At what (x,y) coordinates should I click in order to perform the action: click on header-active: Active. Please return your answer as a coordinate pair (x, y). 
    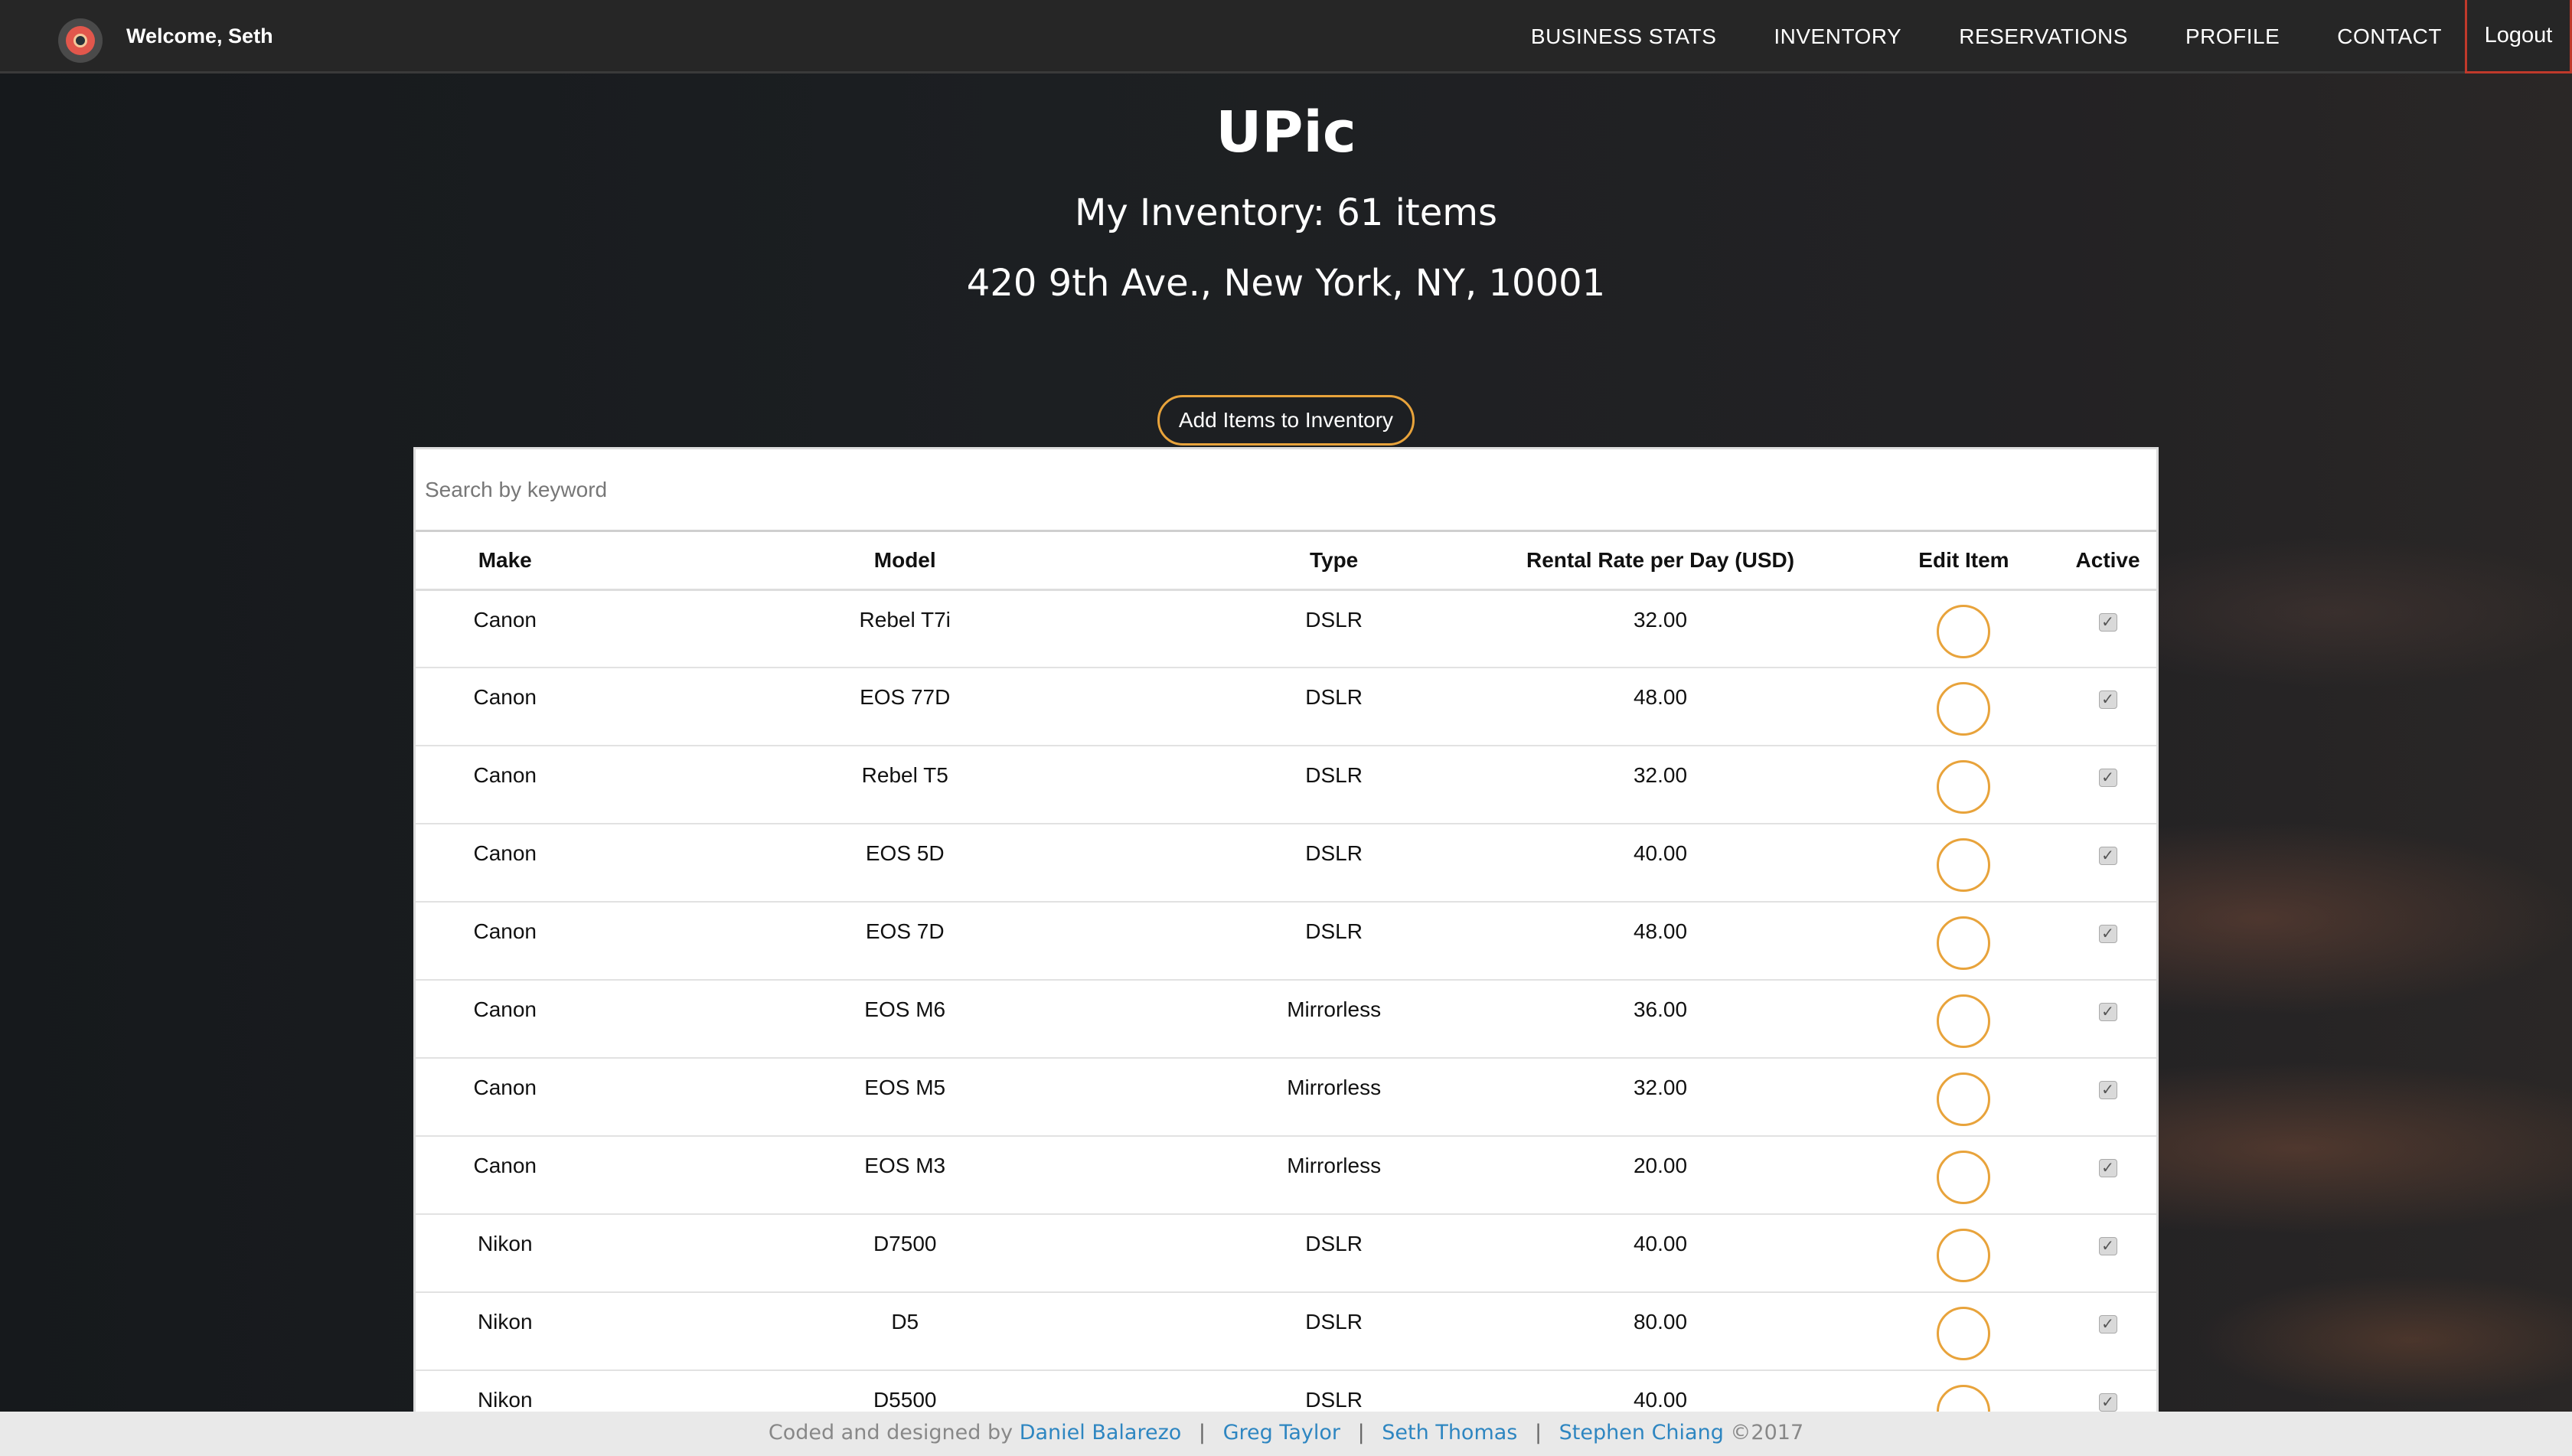
    Looking at the image, I should click on (2107, 561).